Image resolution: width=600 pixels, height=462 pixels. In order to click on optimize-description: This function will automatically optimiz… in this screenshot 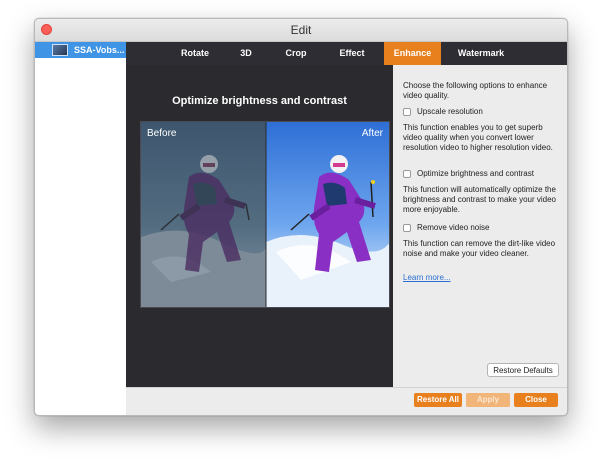, I will do `click(479, 199)`.